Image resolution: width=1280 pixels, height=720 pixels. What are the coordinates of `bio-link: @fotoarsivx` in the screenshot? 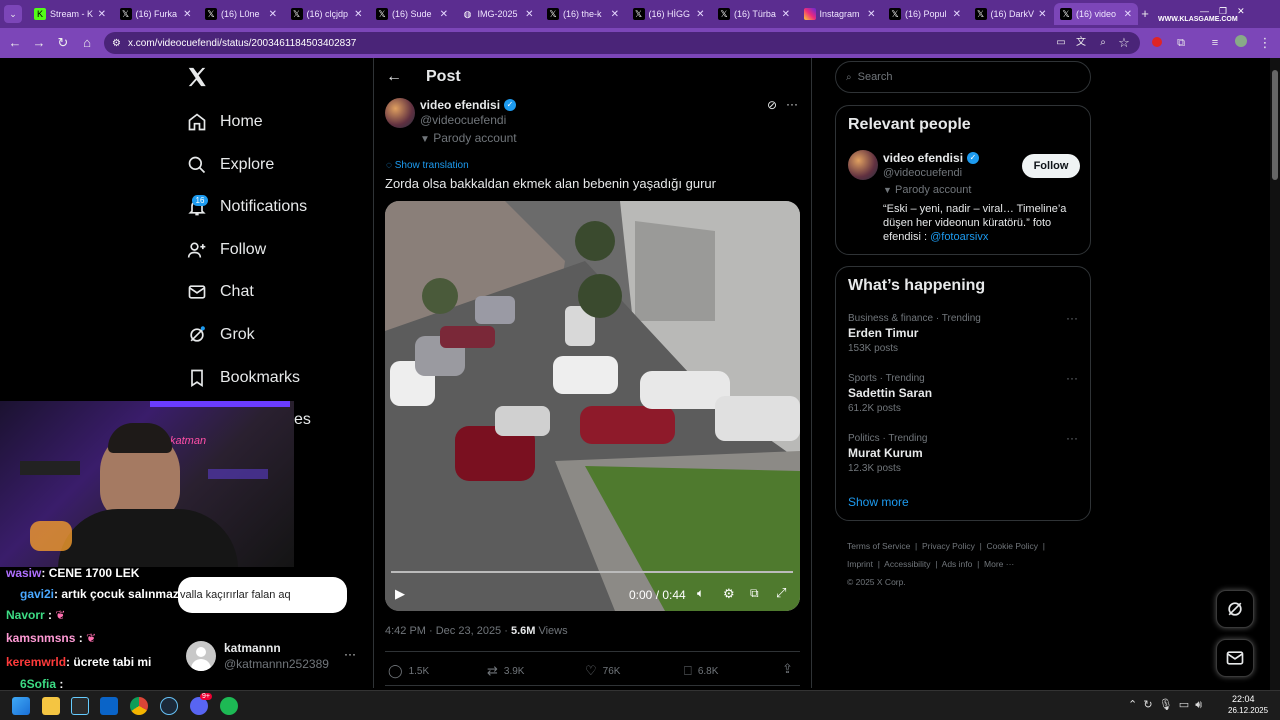 It's located at (959, 237).